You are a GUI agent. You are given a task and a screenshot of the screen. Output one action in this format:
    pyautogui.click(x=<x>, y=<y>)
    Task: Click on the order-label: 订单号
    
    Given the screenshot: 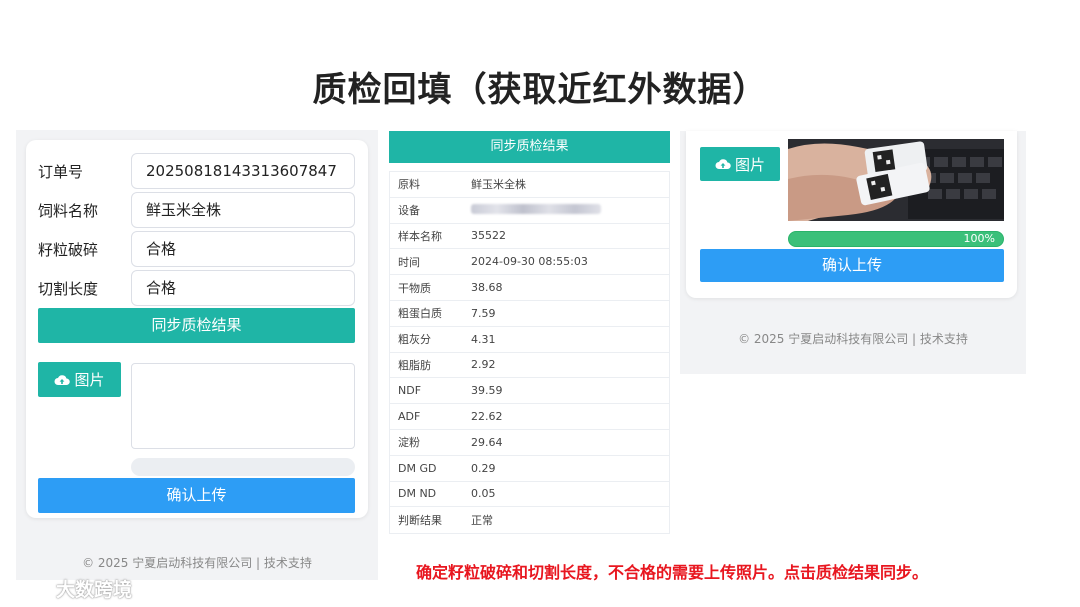 What is the action you would take?
    pyautogui.click(x=61, y=172)
    